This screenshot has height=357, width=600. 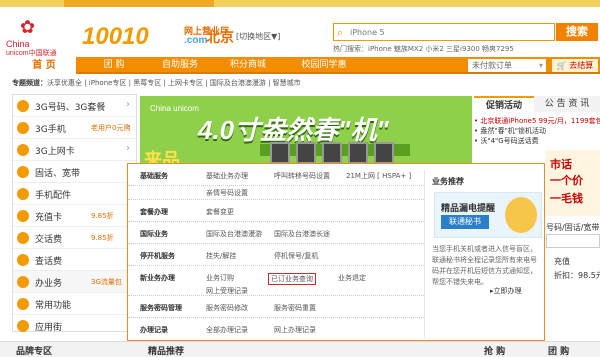 I want to click on card-icon, so click(x=23, y=150).